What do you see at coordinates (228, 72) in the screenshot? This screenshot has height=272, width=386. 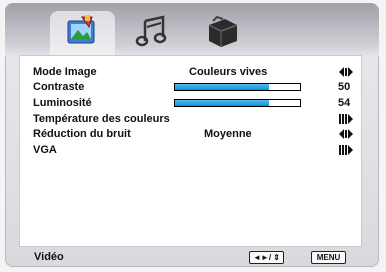 I see `mode-image-value: Couleurs vives` at bounding box center [228, 72].